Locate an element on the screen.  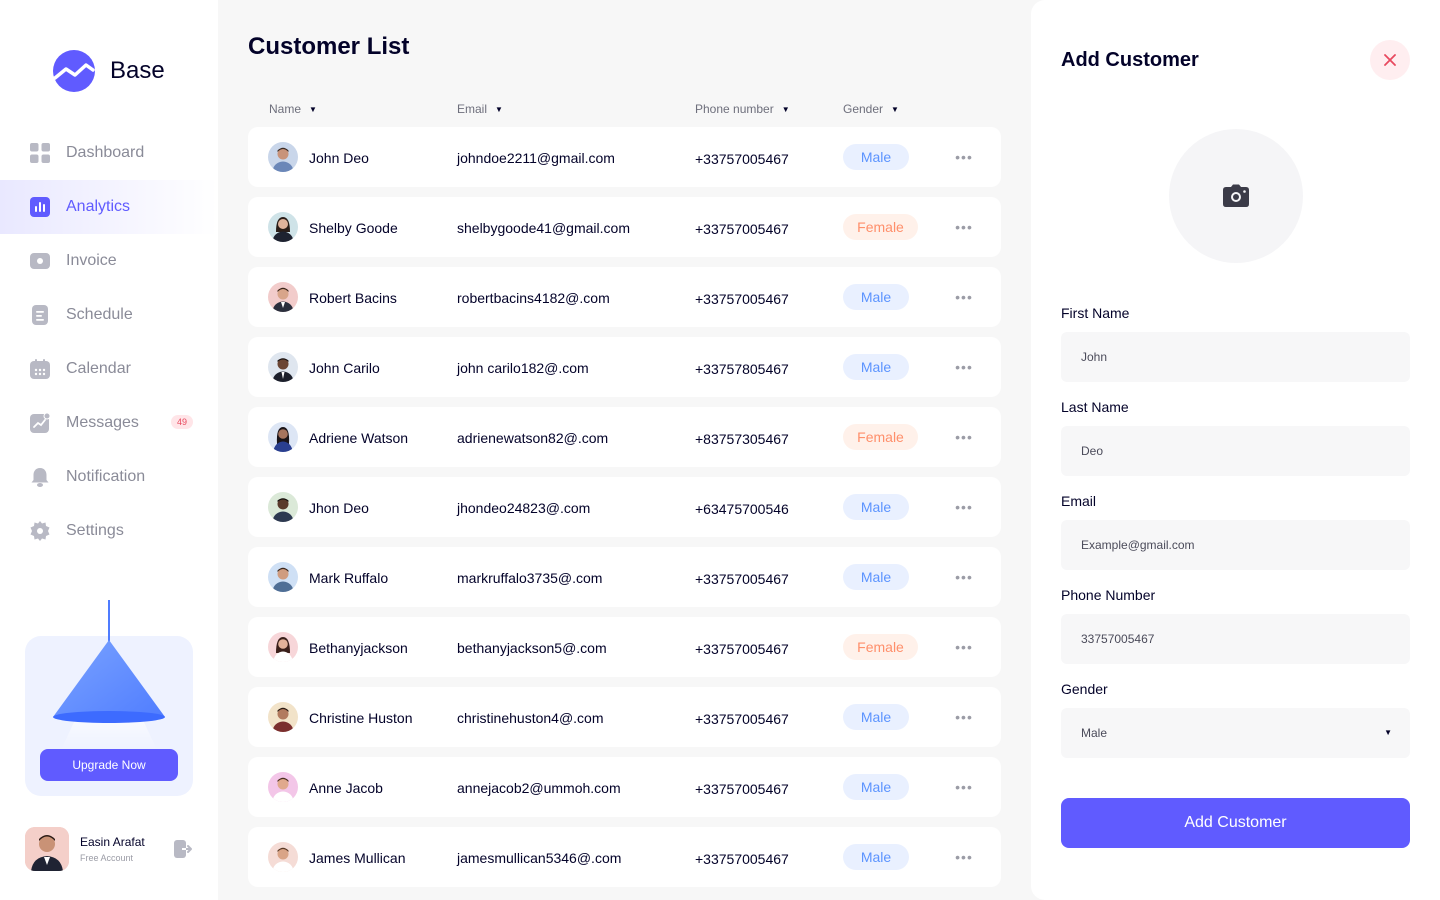
customer-name: Bethanyjackson is located at coordinates (358, 648).